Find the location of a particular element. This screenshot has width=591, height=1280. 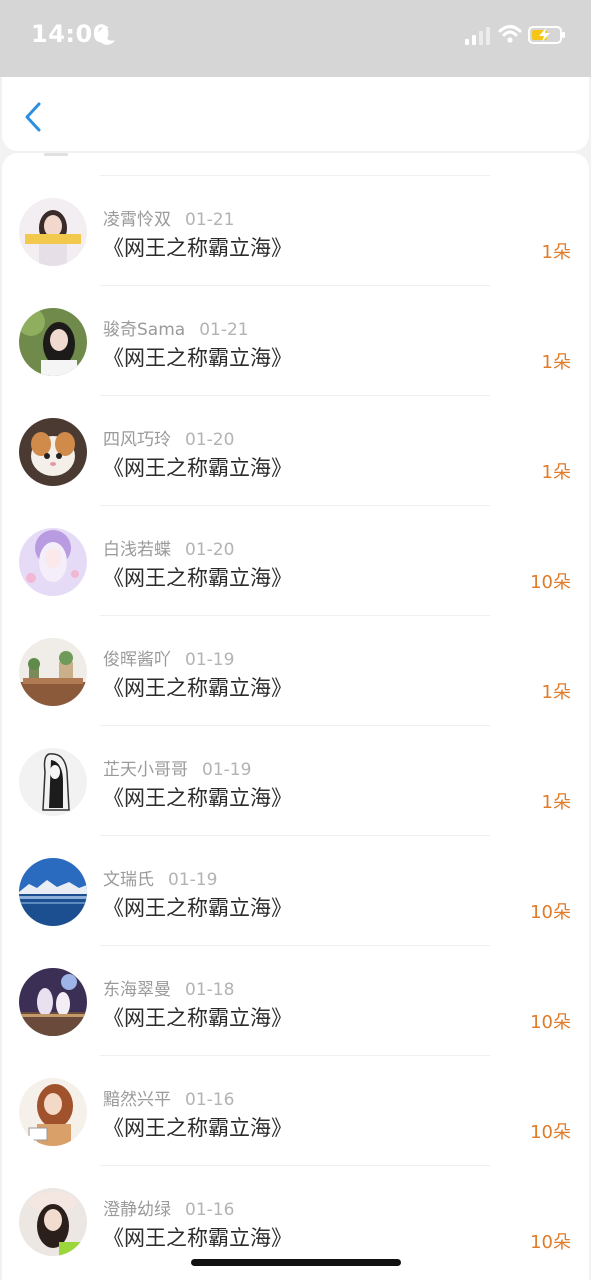

user-line: 白浅若蝶 01-20 is located at coordinates (168, 547).